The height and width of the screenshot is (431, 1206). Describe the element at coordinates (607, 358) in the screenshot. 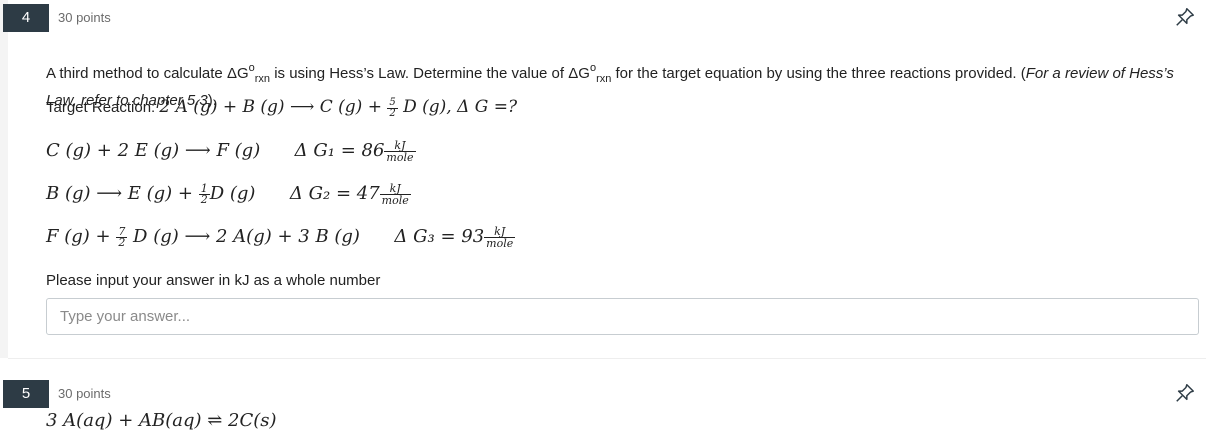

I see `question-divider` at that location.